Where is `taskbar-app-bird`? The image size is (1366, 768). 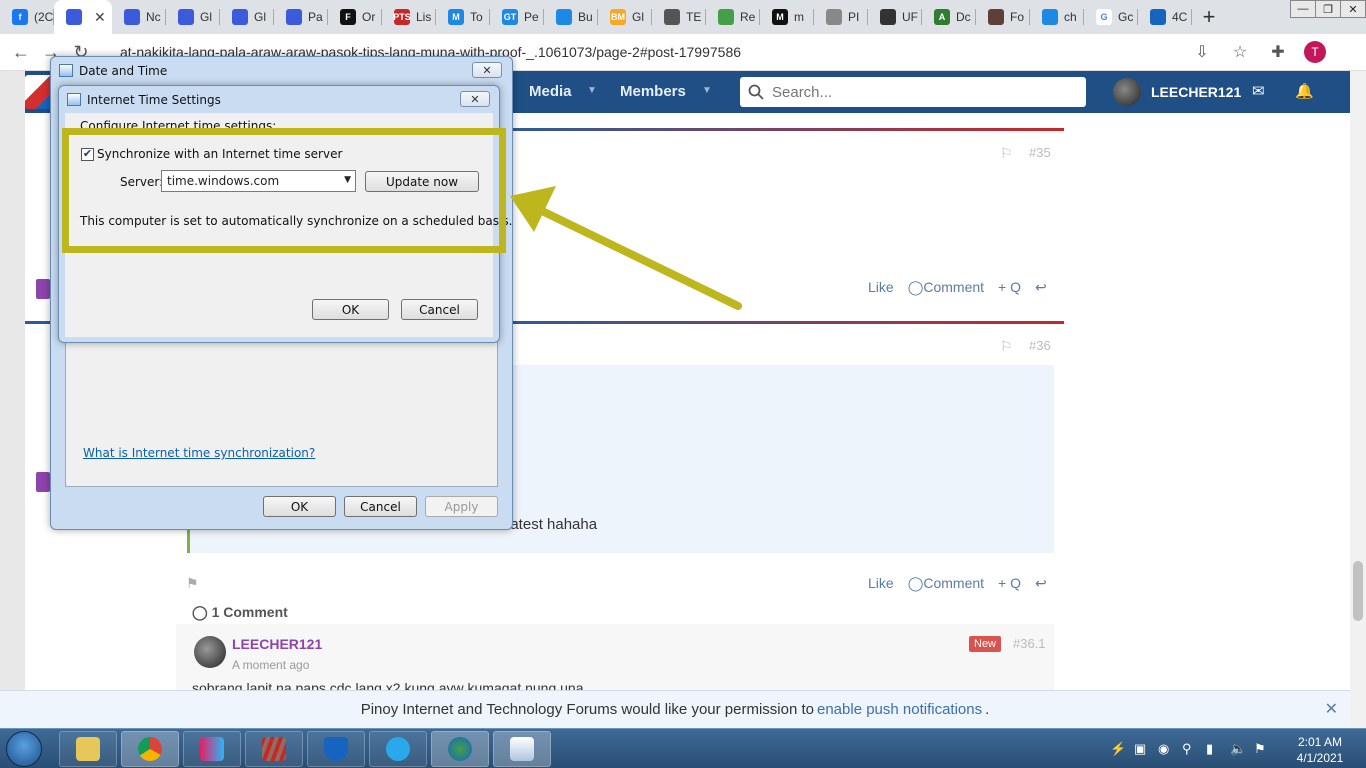
taskbar-app-bird is located at coordinates (212, 749).